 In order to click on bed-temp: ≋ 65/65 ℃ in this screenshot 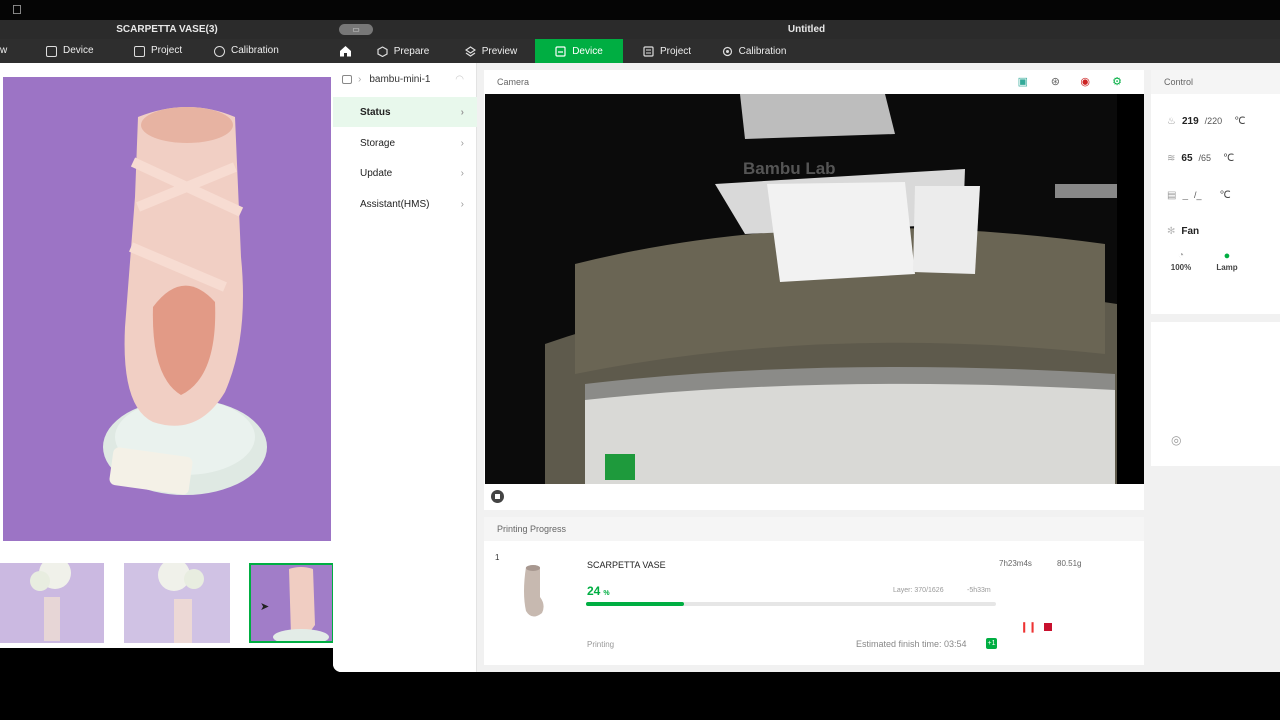, I will do `click(1200, 158)`.